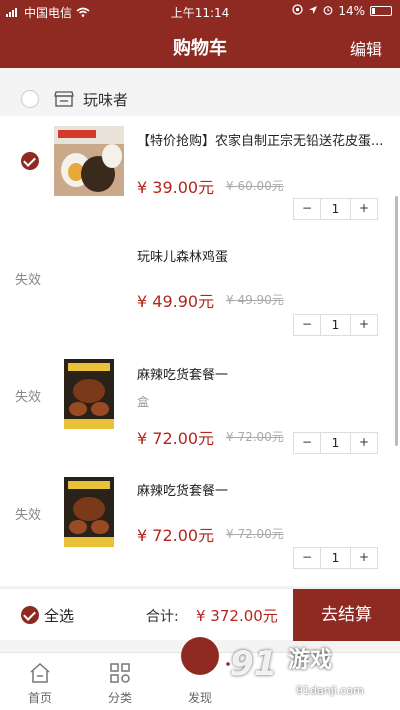  What do you see at coordinates (208, 656) in the screenshot?
I see `compass-icon` at bounding box center [208, 656].